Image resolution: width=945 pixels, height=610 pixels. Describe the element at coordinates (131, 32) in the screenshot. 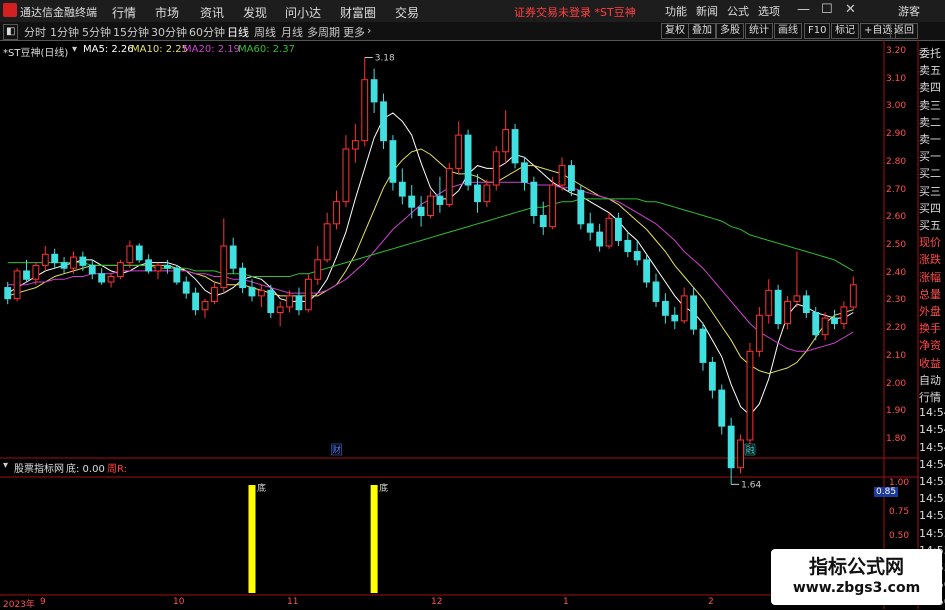

I see `tab-15min: 15分钟` at that location.